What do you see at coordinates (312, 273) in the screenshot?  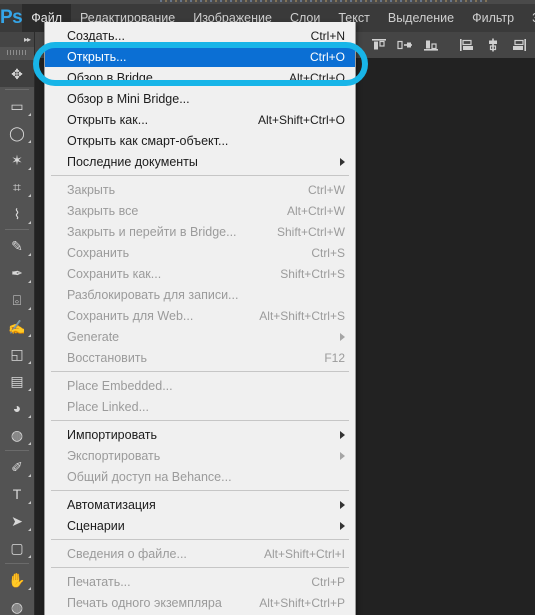 I see `menu-item-shortcut: Shift+Ctrl+S` at bounding box center [312, 273].